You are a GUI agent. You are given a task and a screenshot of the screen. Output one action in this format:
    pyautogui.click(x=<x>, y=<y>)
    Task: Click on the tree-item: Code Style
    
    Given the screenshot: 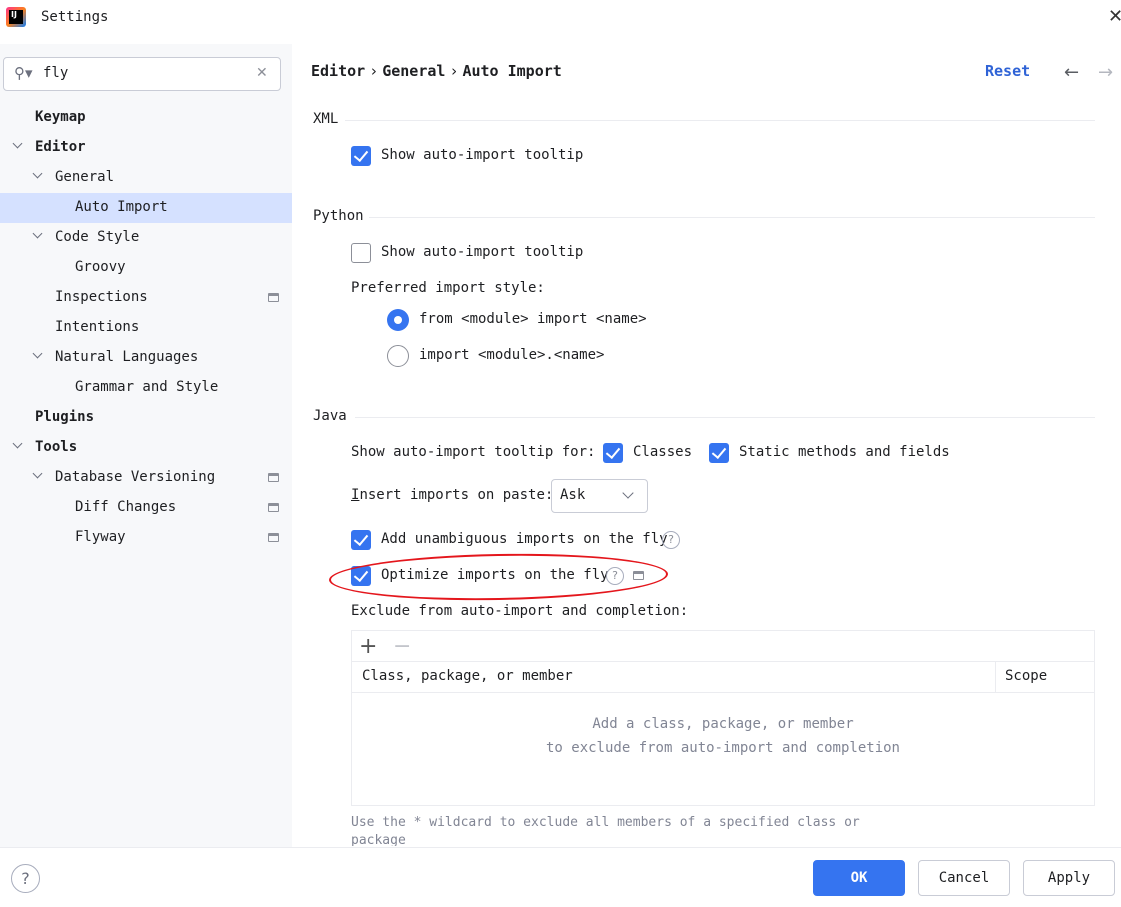 What is the action you would take?
    pyautogui.click(x=146, y=238)
    